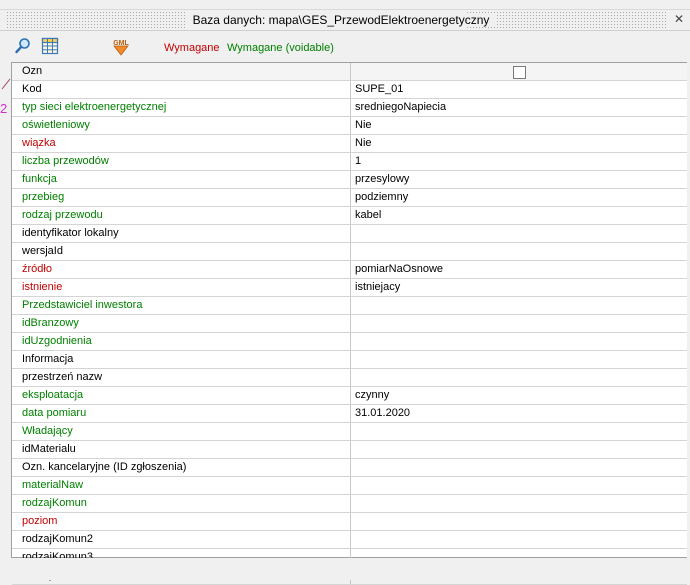  Describe the element at coordinates (181, 449) in the screenshot. I see `attribute-name-cell: idMaterialu` at that location.